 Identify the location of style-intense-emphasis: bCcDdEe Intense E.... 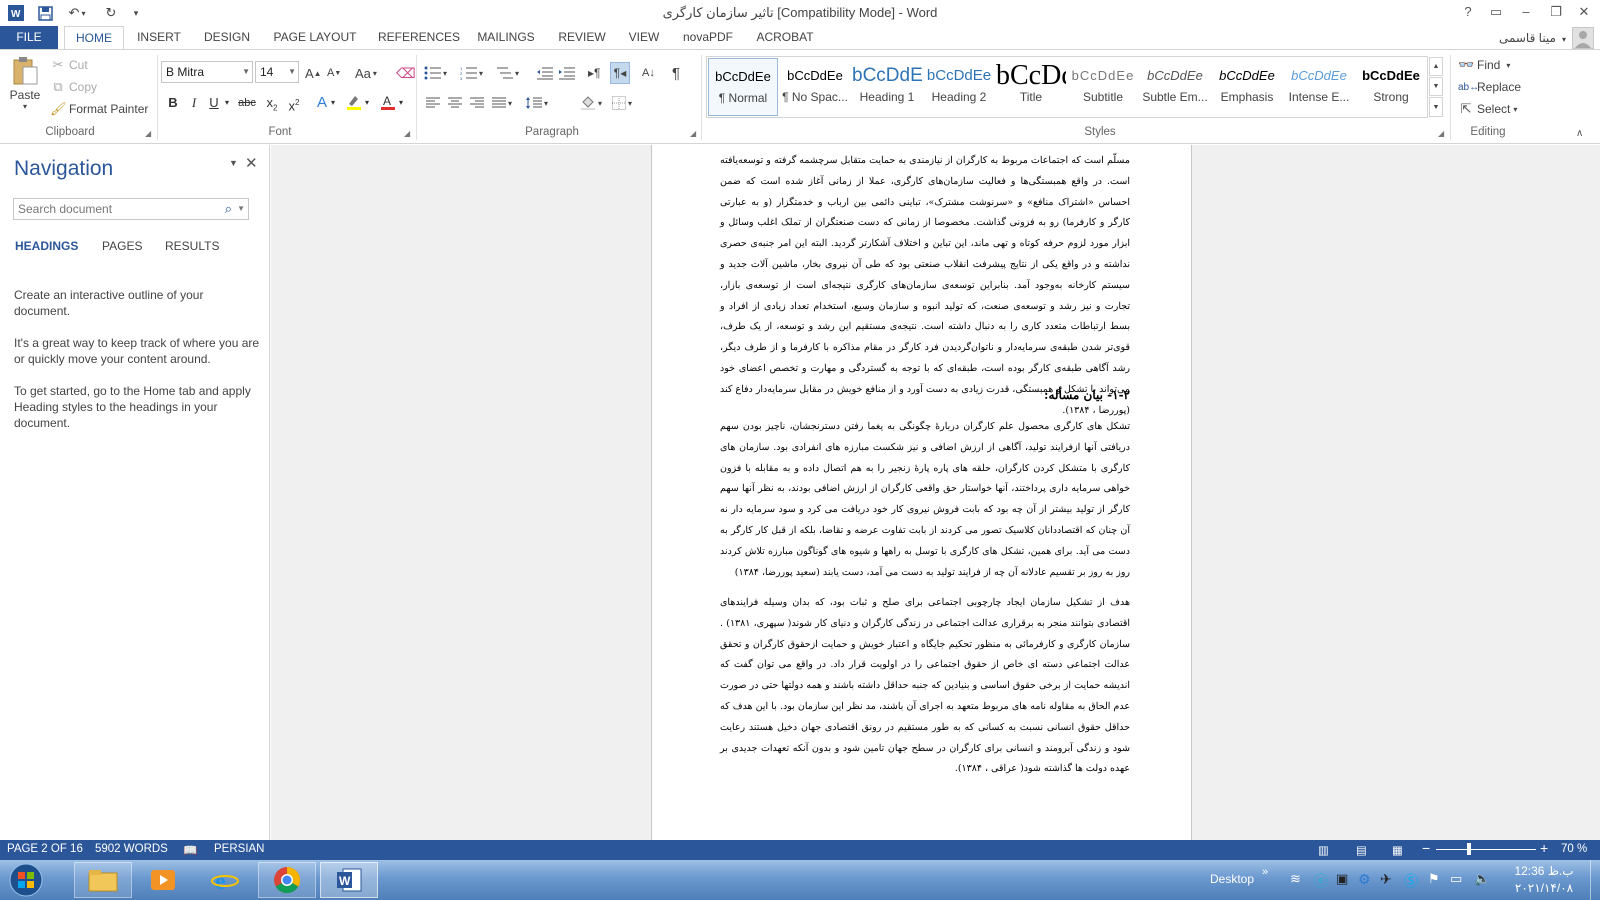
(1319, 87).